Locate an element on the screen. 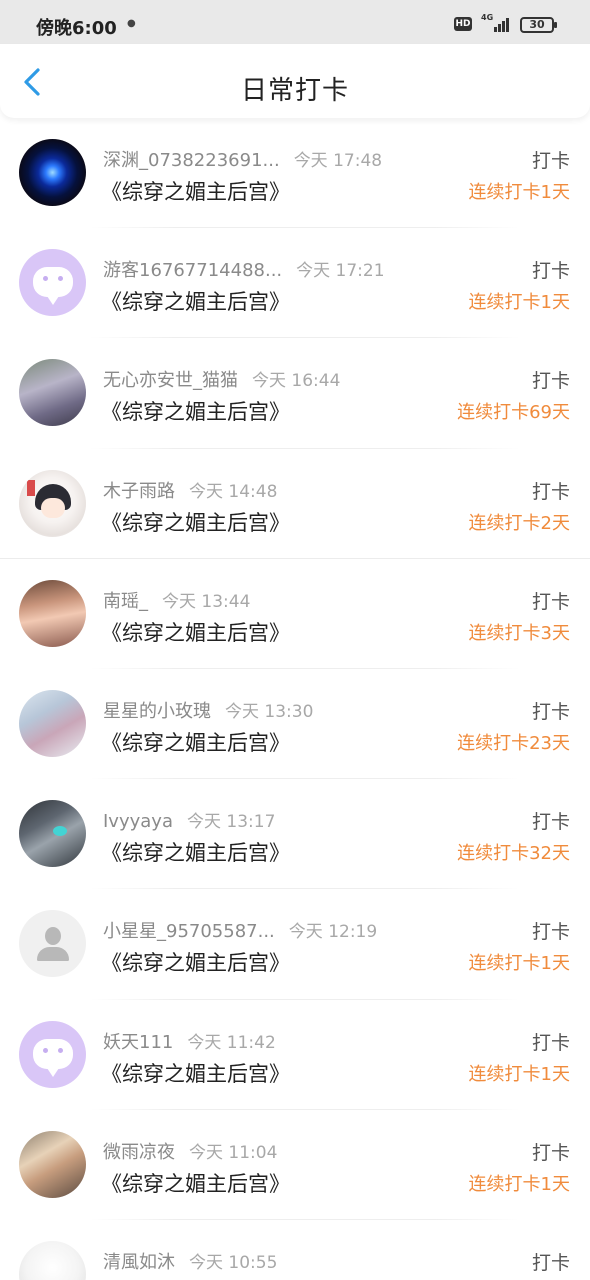  checkin-time: 今天 13:30 is located at coordinates (269, 711).